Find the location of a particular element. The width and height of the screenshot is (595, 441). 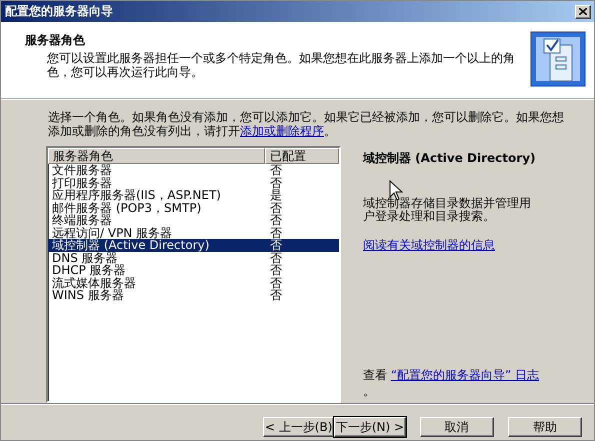

role-row: WINS 服务器 否 is located at coordinates (193, 295).